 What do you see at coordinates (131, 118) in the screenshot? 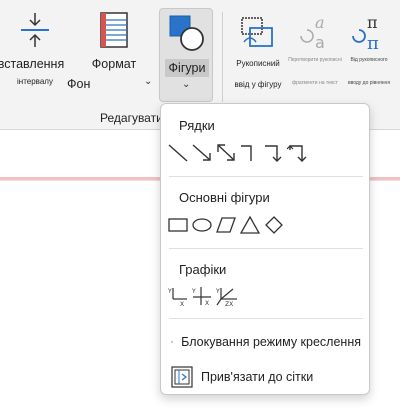
I see `editing-group-label: Редагувати` at bounding box center [131, 118].